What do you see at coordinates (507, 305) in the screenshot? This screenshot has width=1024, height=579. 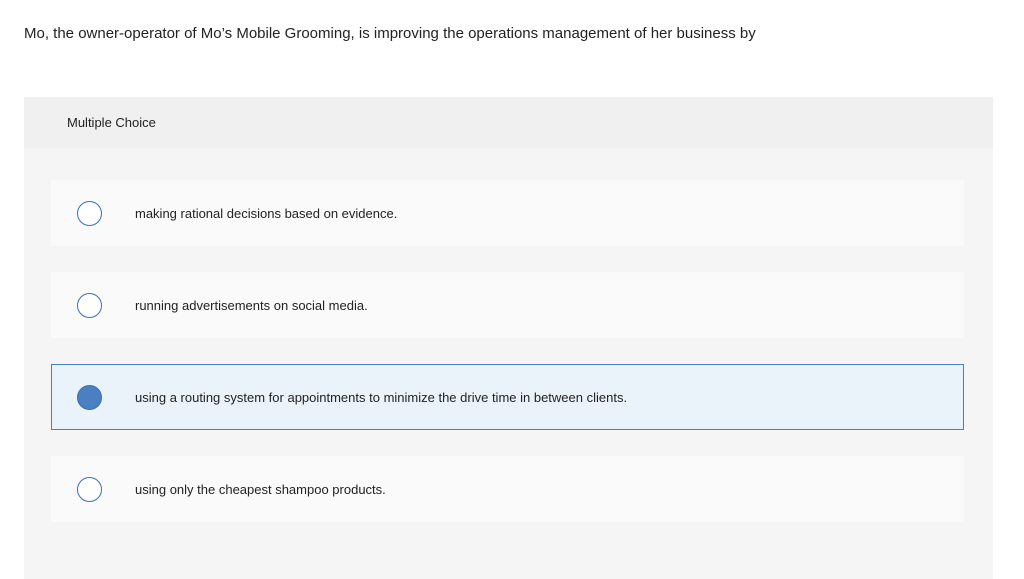 I see `answer-option-2: running advertisements on social media.` at bounding box center [507, 305].